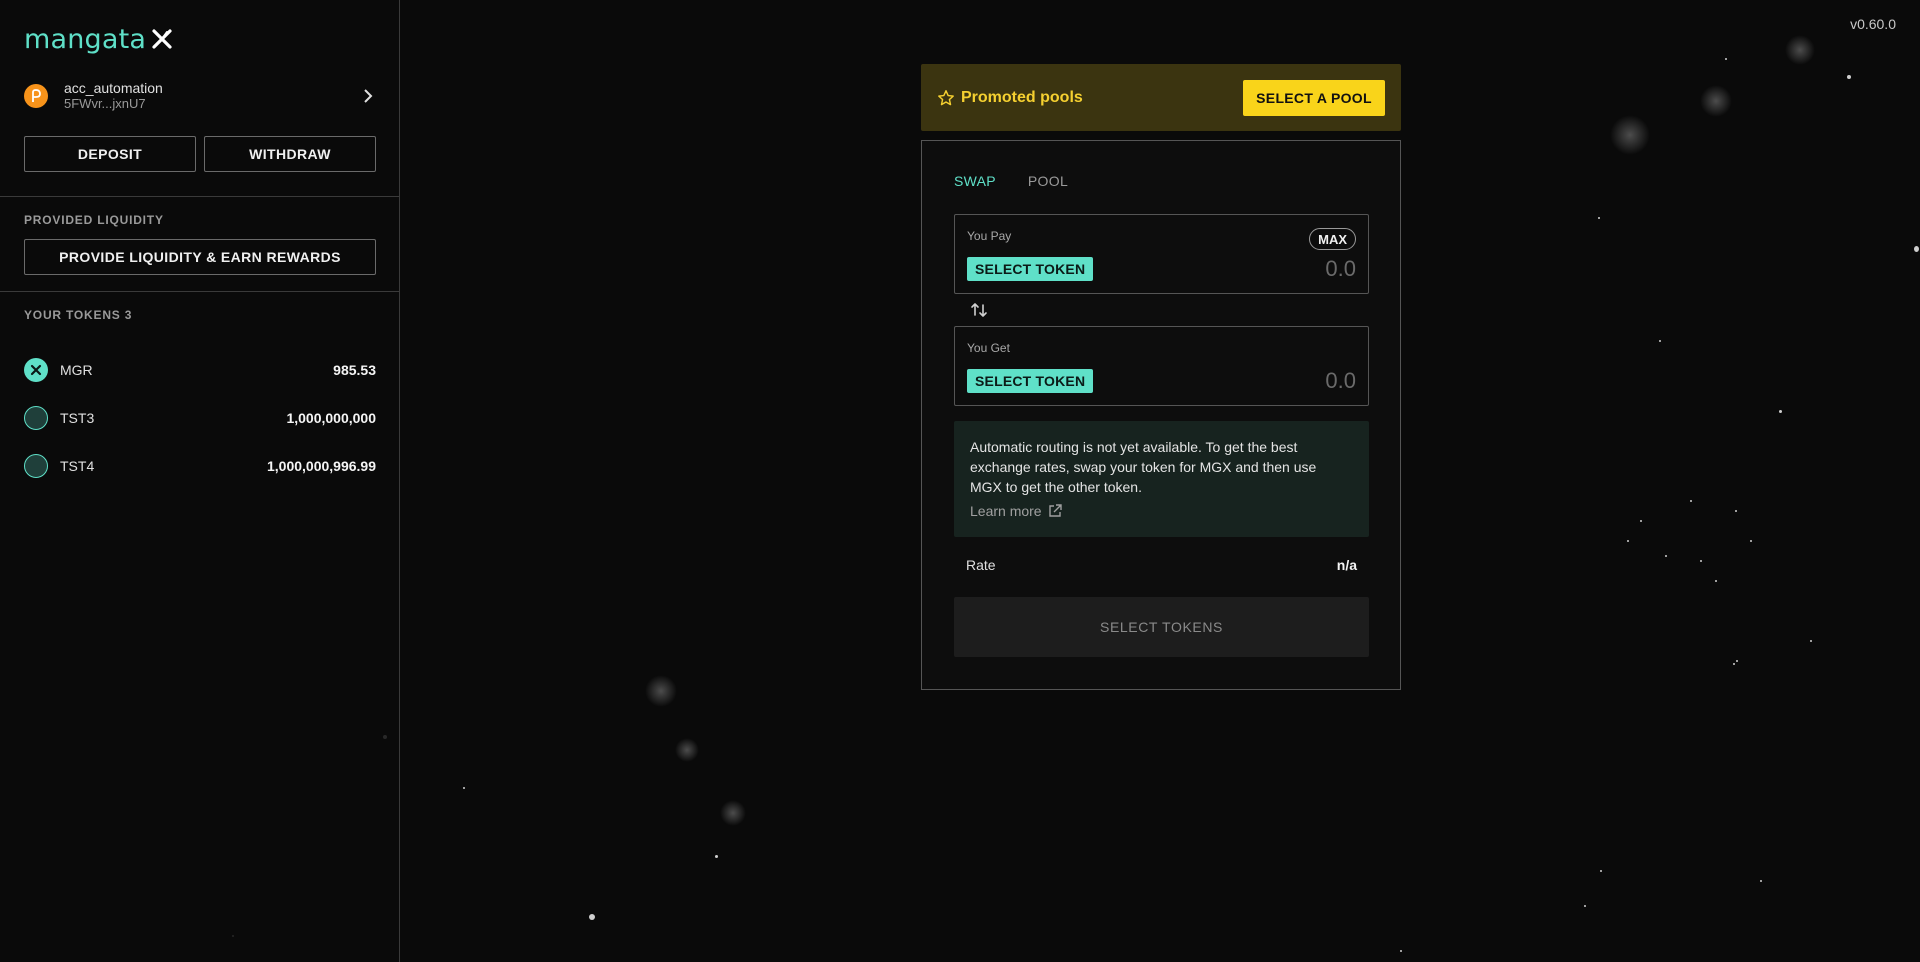  Describe the element at coordinates (1332, 239) in the screenshot. I see `max-button: MAX` at that location.